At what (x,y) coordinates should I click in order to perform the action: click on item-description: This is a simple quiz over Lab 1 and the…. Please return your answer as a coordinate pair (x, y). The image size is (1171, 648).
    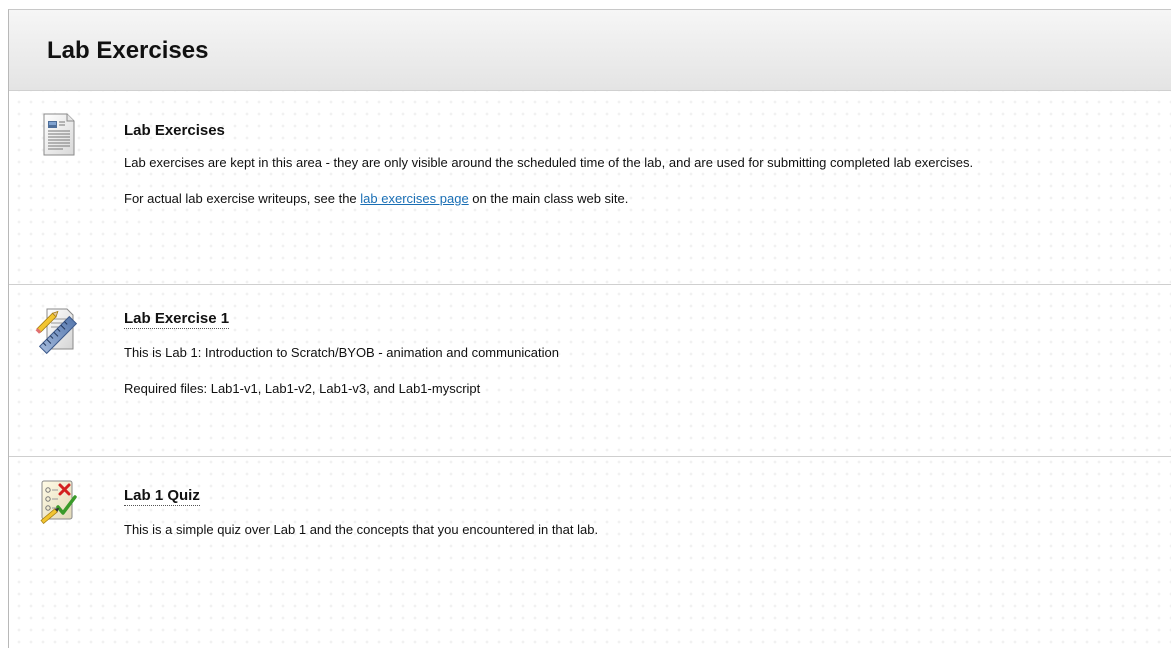
    Looking at the image, I should click on (361, 529).